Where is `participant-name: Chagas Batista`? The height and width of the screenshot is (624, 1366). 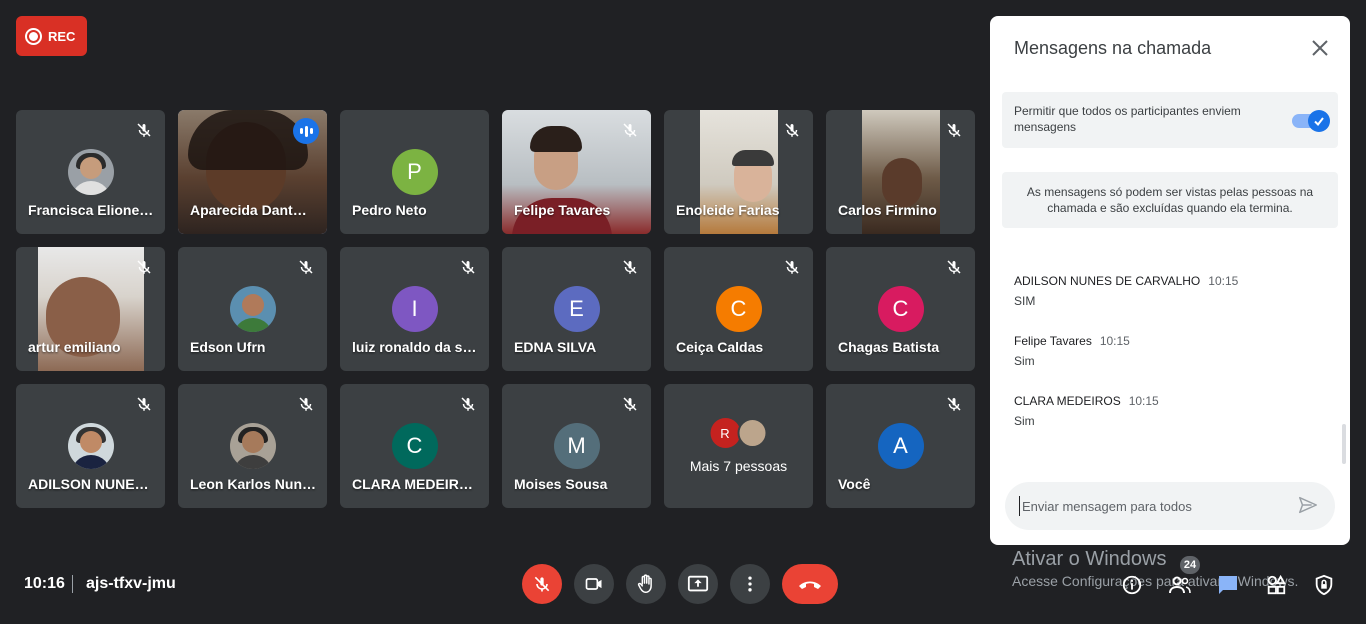
participant-name: Chagas Batista is located at coordinates (889, 347).